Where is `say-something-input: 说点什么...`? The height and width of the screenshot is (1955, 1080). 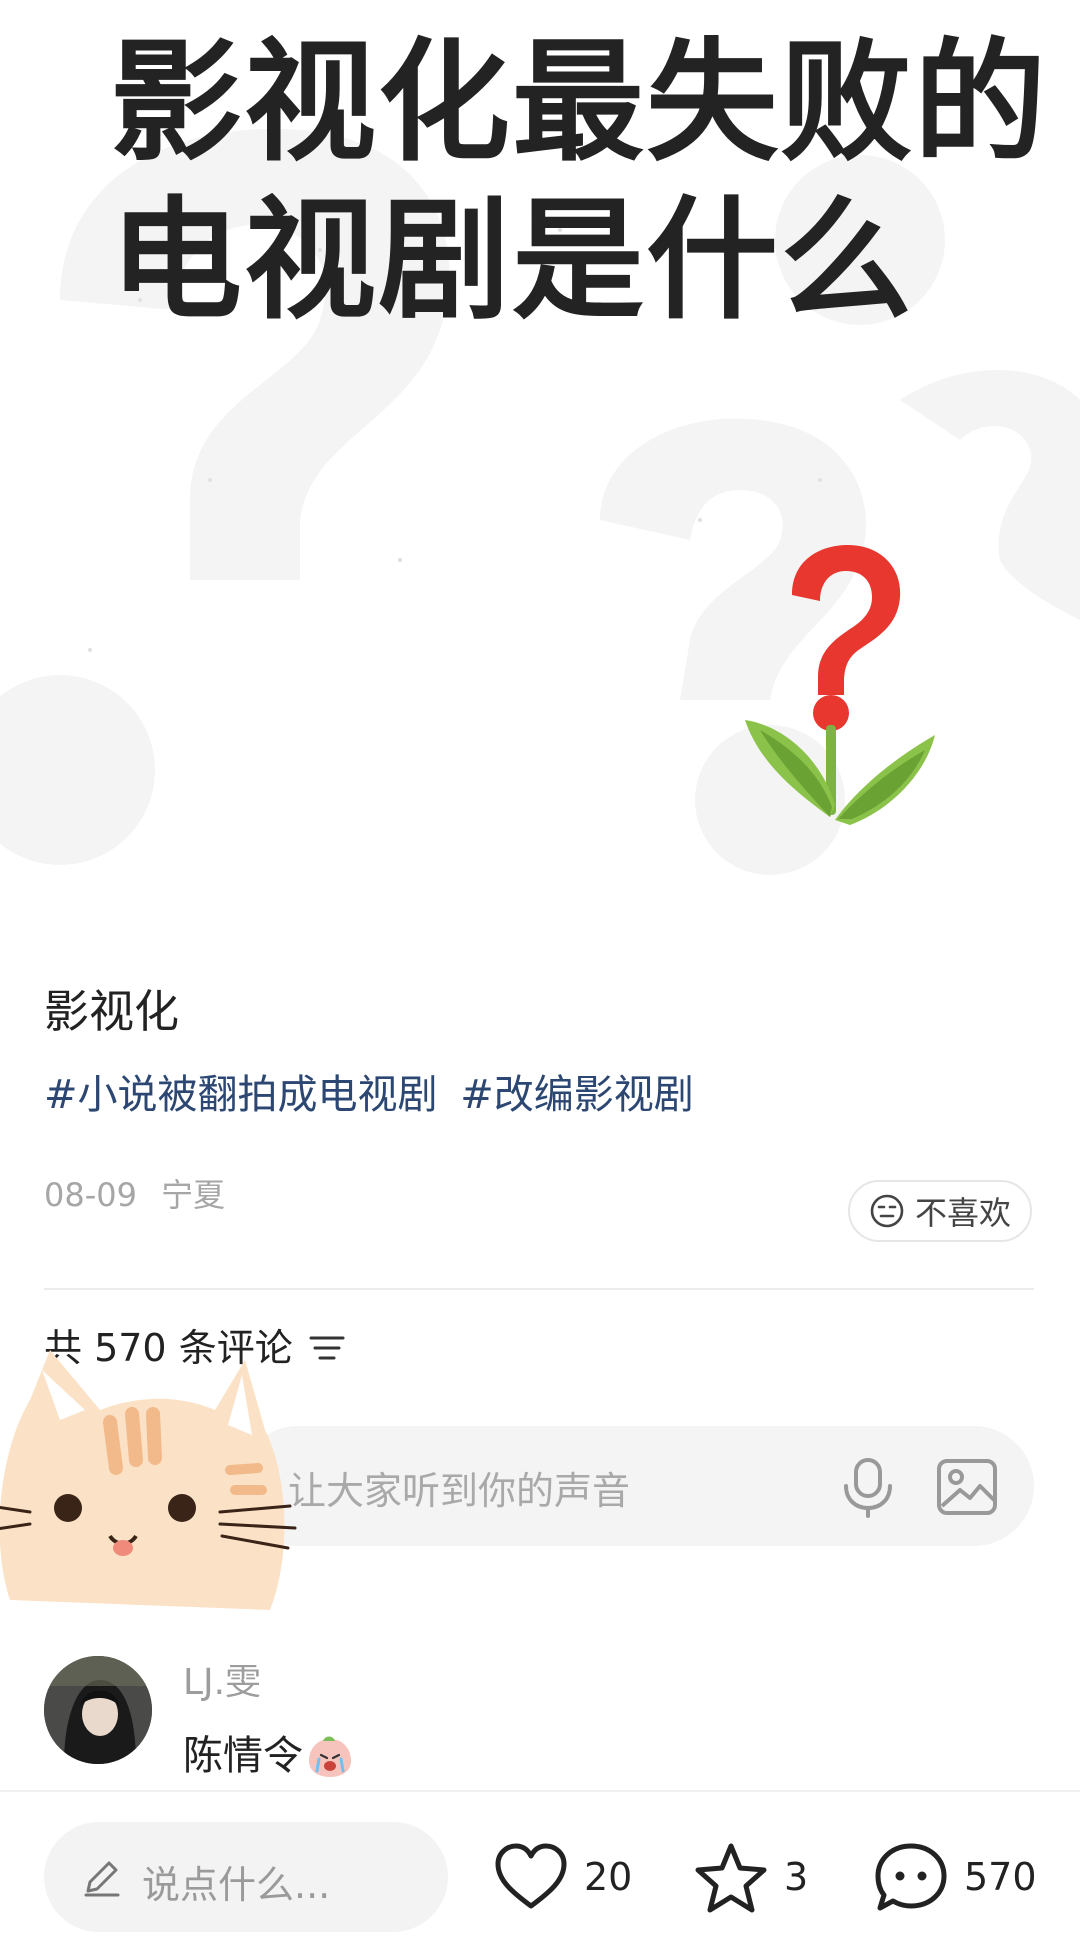 say-something-input: 说点什么... is located at coordinates (246, 1877).